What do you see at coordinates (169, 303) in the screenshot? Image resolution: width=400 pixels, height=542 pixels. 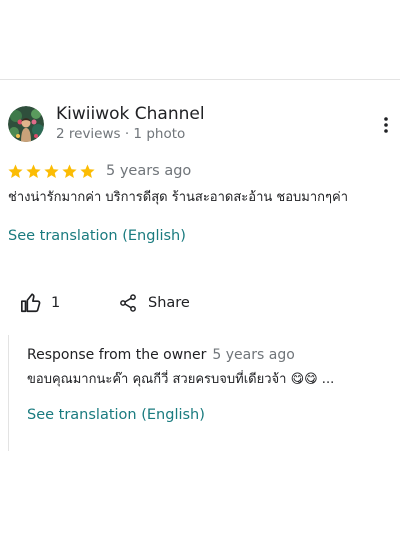 I see `share-label: Share` at bounding box center [169, 303].